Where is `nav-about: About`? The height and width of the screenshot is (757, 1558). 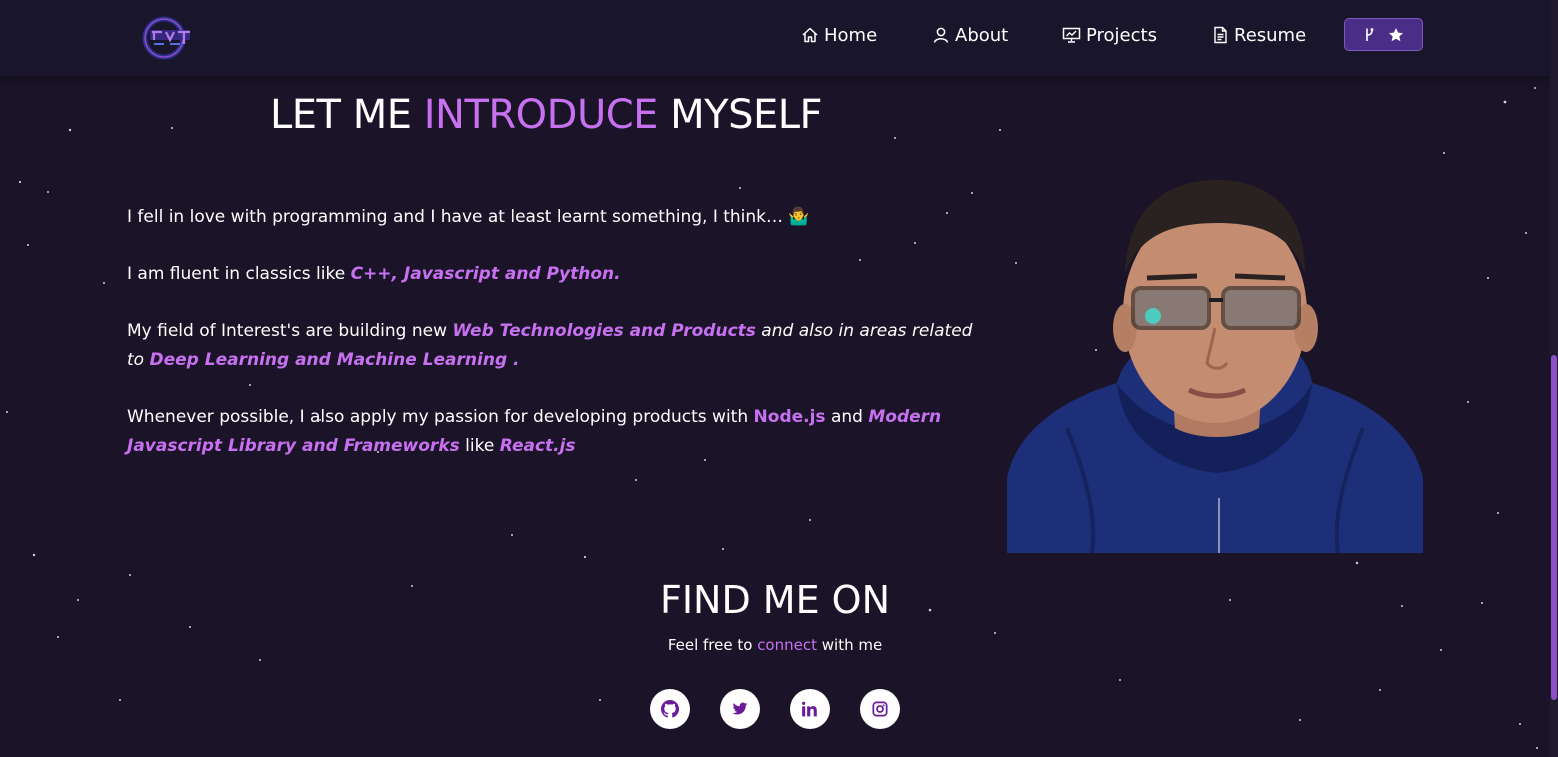
nav-about: About is located at coordinates (970, 35).